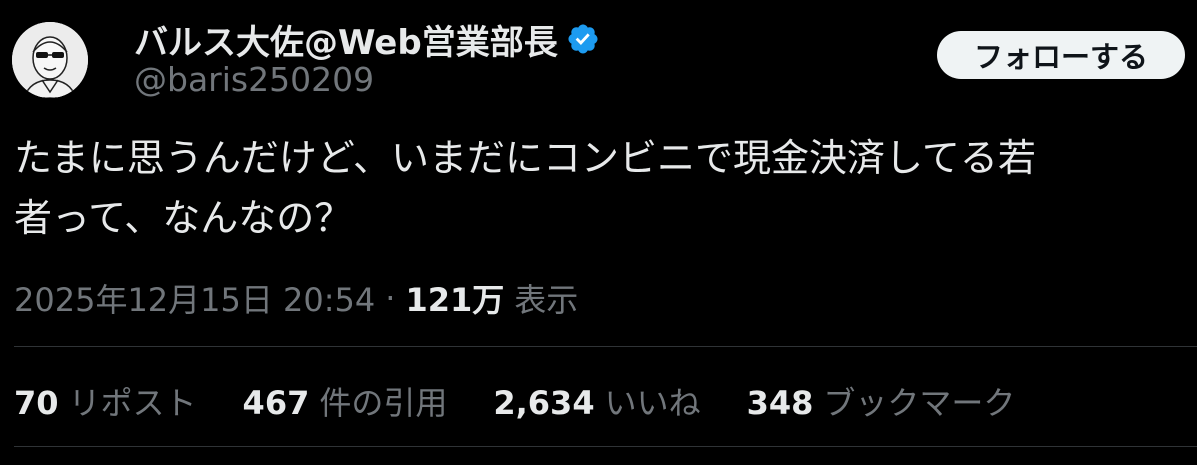 The image size is (1197, 465). I want to click on author-handle: @baris250209, so click(254, 79).